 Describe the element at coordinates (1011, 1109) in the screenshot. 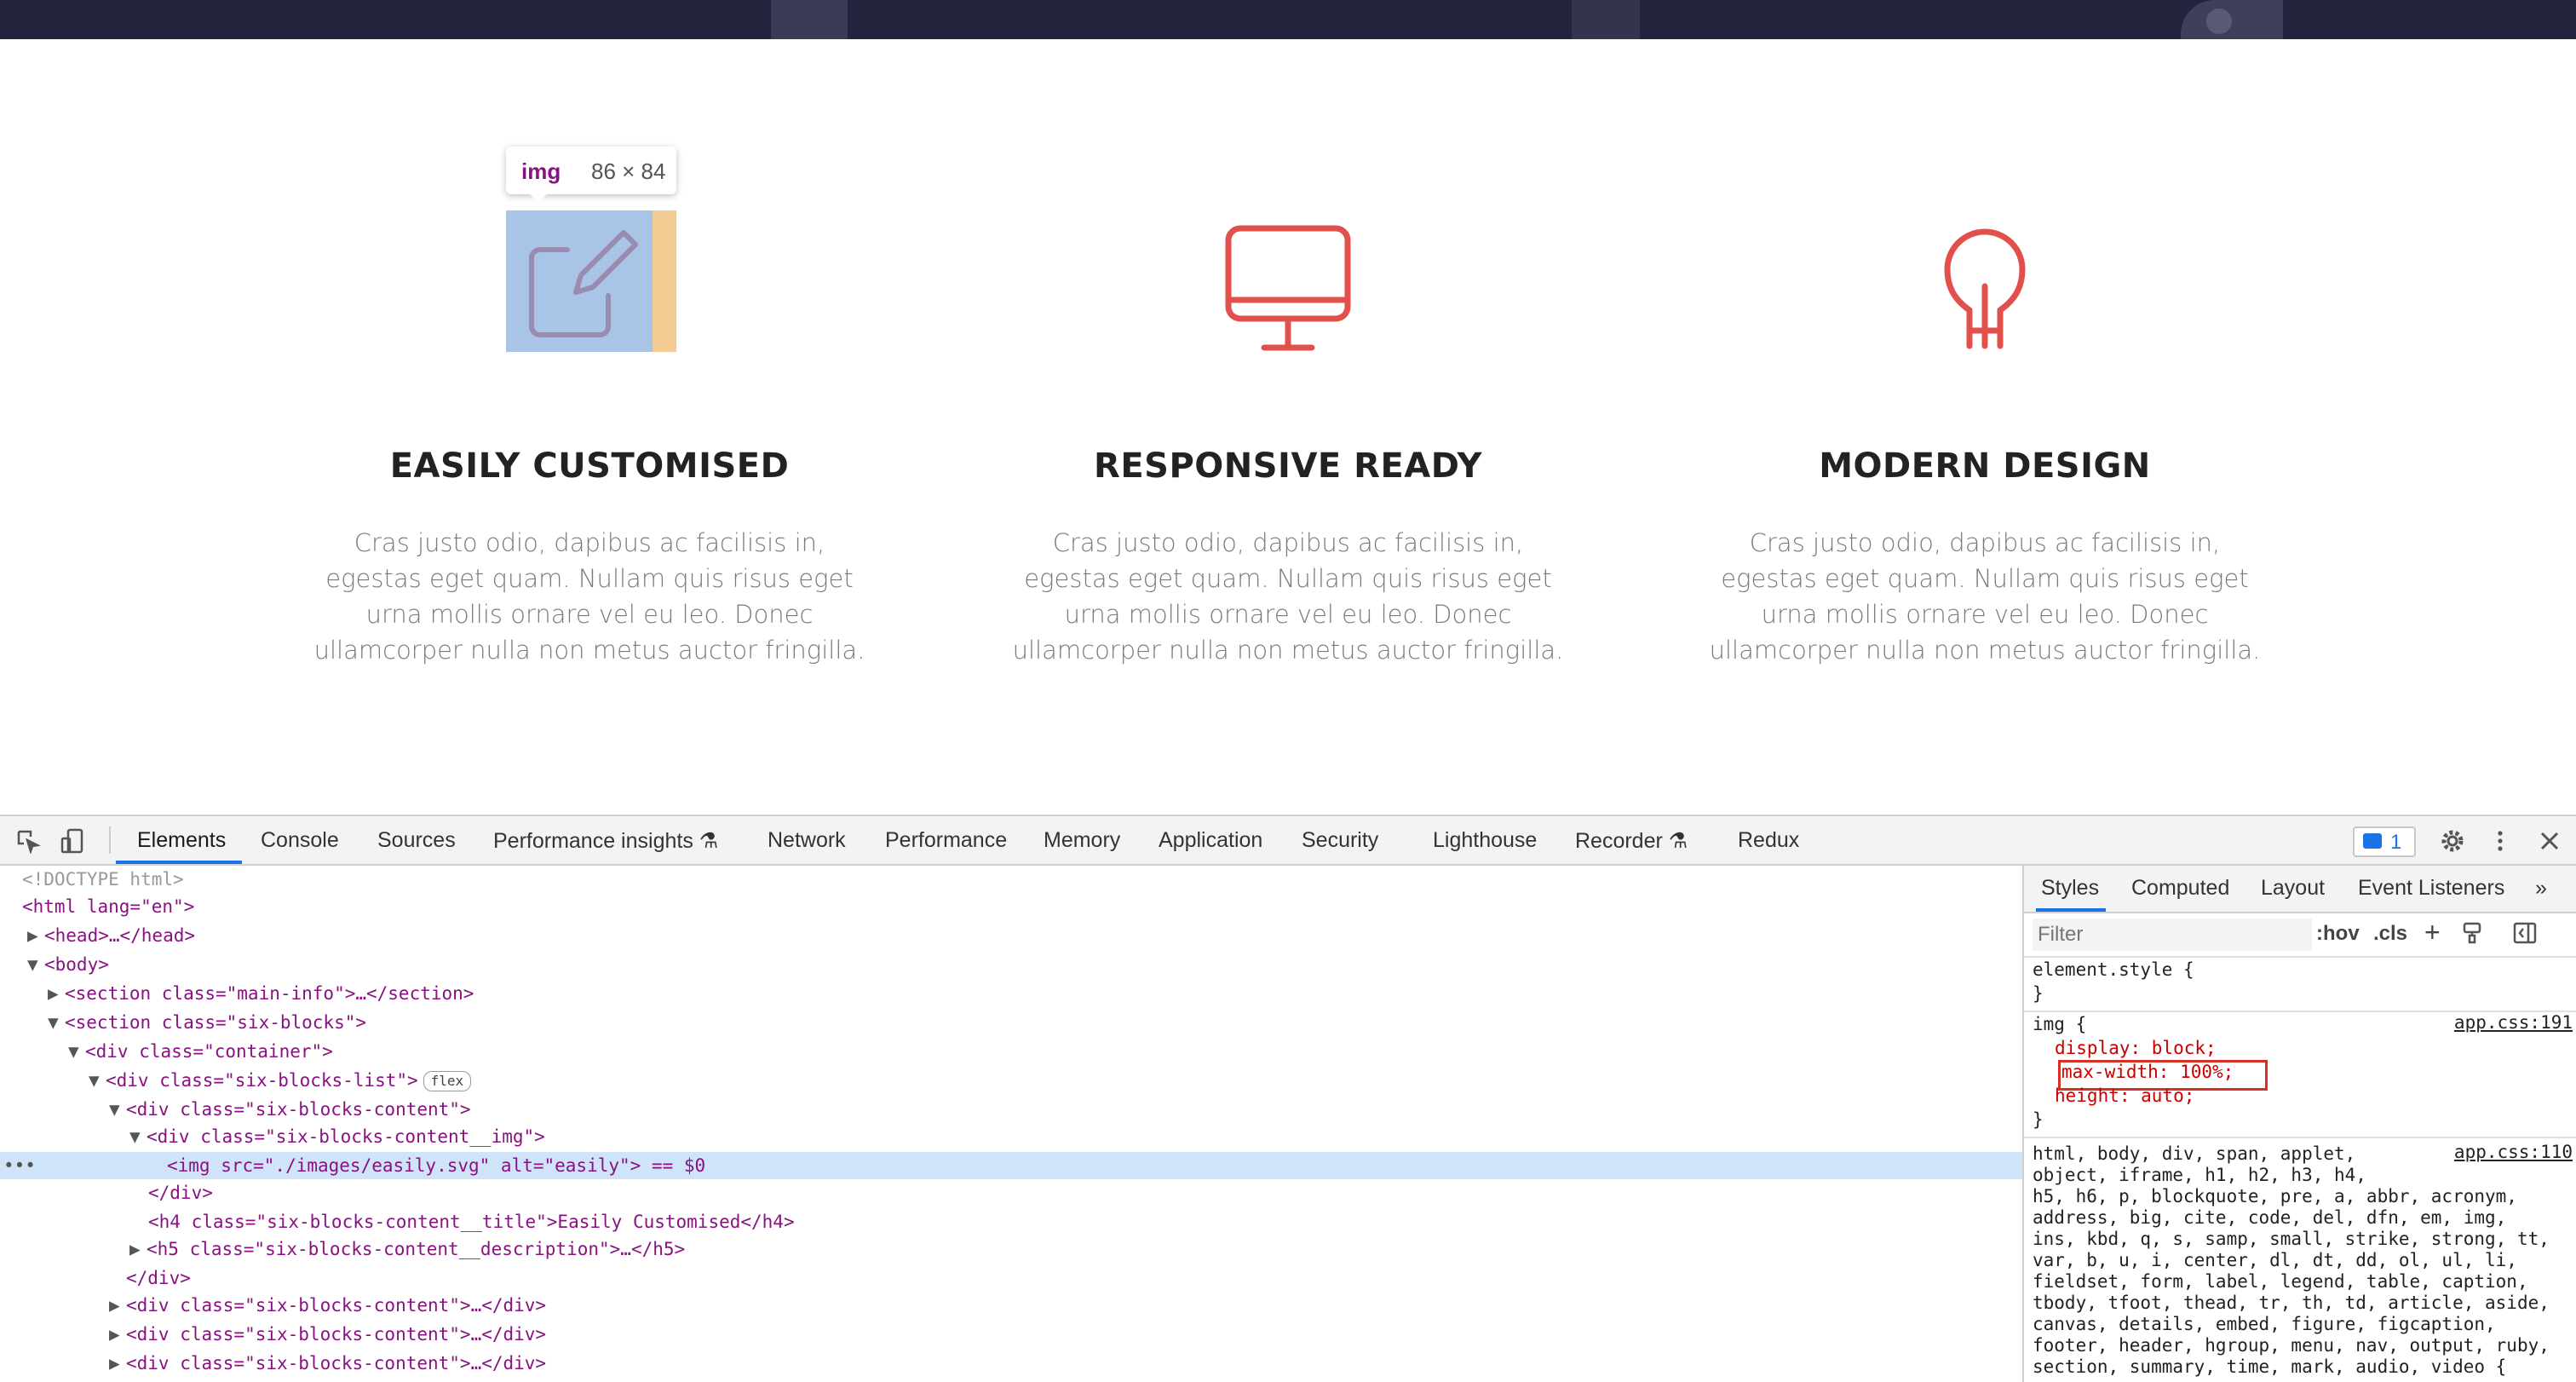

I see `dom-node-six-blocks-content: ▼ <div class="six-blocks-content">` at that location.